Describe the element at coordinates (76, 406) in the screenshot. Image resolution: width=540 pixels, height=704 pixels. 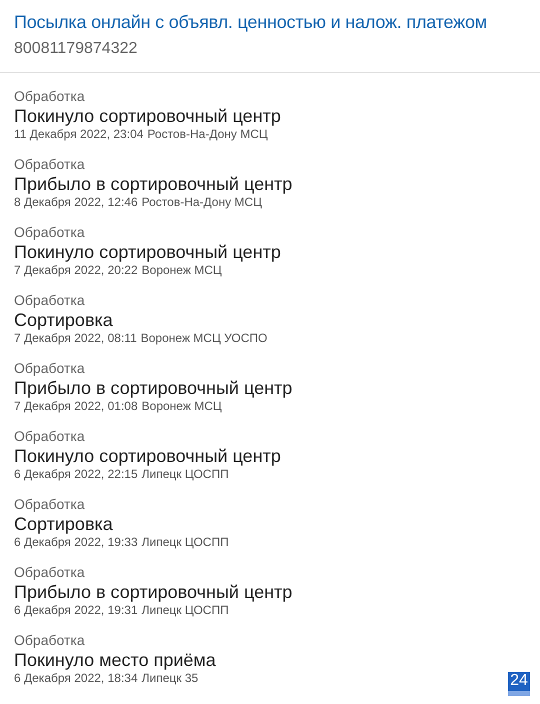
I see `event-date: 7 Декабря 2022, 01:08` at that location.